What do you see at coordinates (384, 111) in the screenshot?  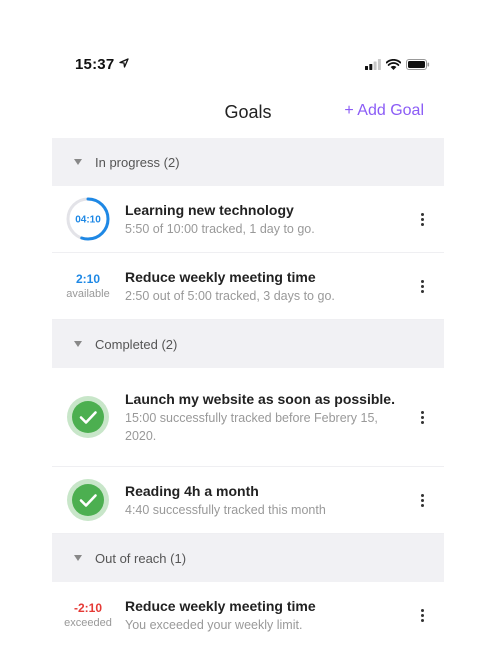 I see `add-goal-button: + Add Goal` at bounding box center [384, 111].